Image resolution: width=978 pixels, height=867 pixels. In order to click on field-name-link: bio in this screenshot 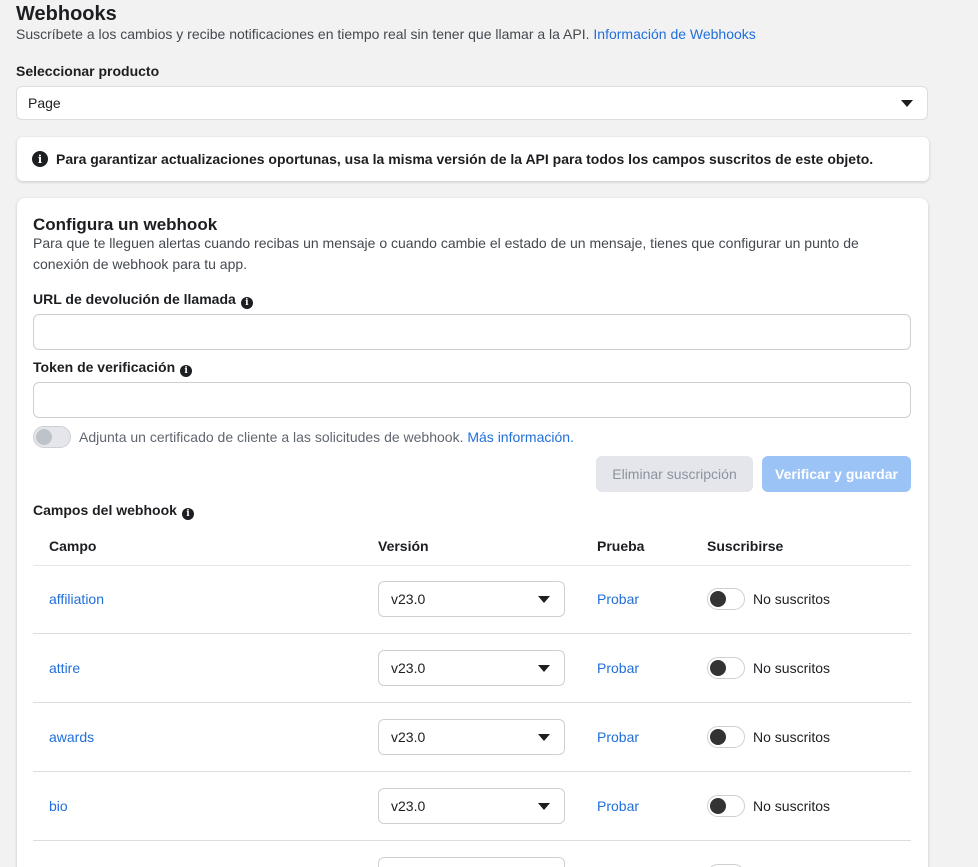, I will do `click(58, 806)`.